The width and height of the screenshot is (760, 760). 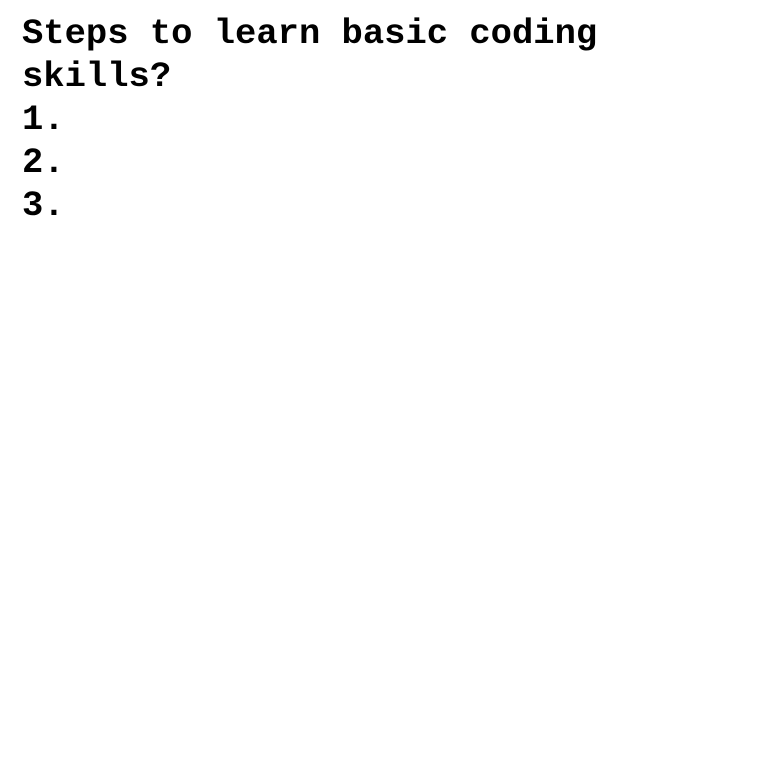 I want to click on step-item-3: 3., so click(x=43, y=205).